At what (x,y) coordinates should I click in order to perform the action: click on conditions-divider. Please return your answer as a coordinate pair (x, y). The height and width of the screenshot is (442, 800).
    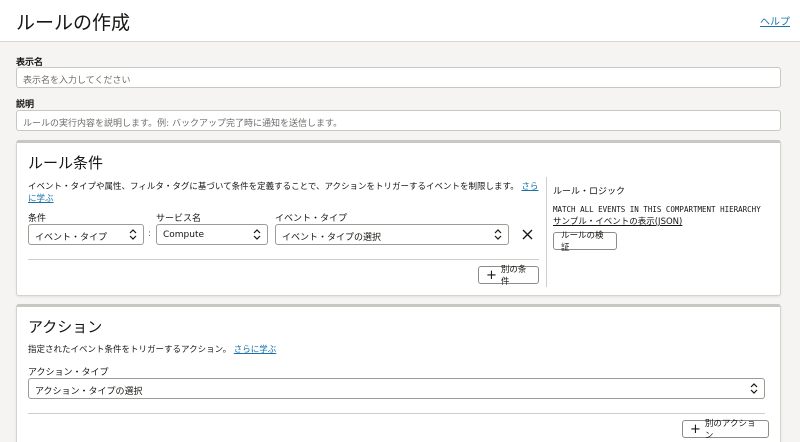
    Looking at the image, I should click on (283, 259).